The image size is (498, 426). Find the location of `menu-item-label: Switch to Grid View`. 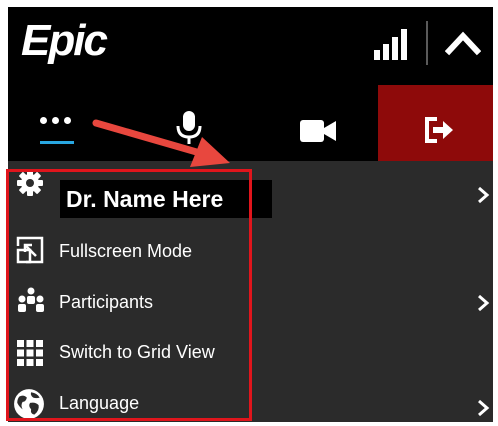

menu-item-label: Switch to Grid View is located at coordinates (137, 352).